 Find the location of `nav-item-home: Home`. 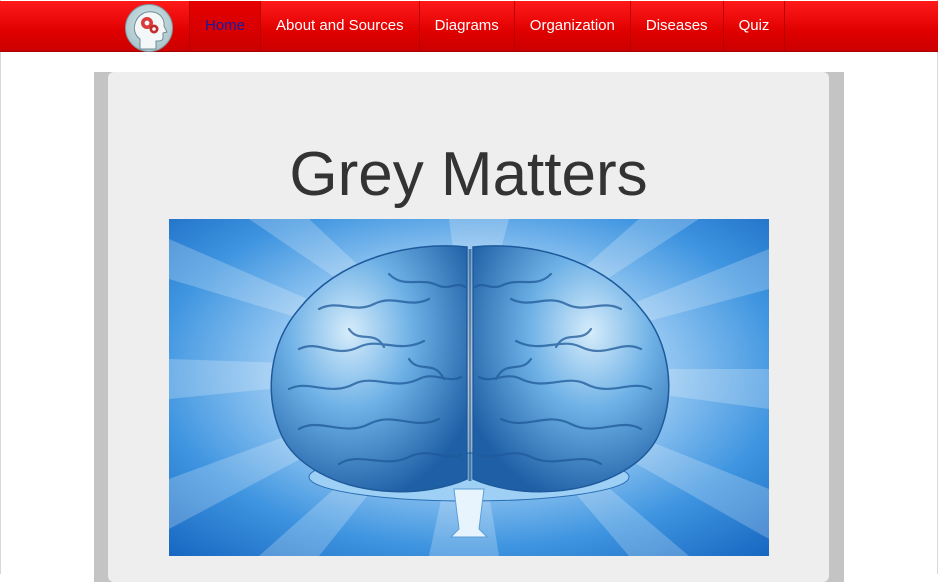

nav-item-home: Home is located at coordinates (226, 26).